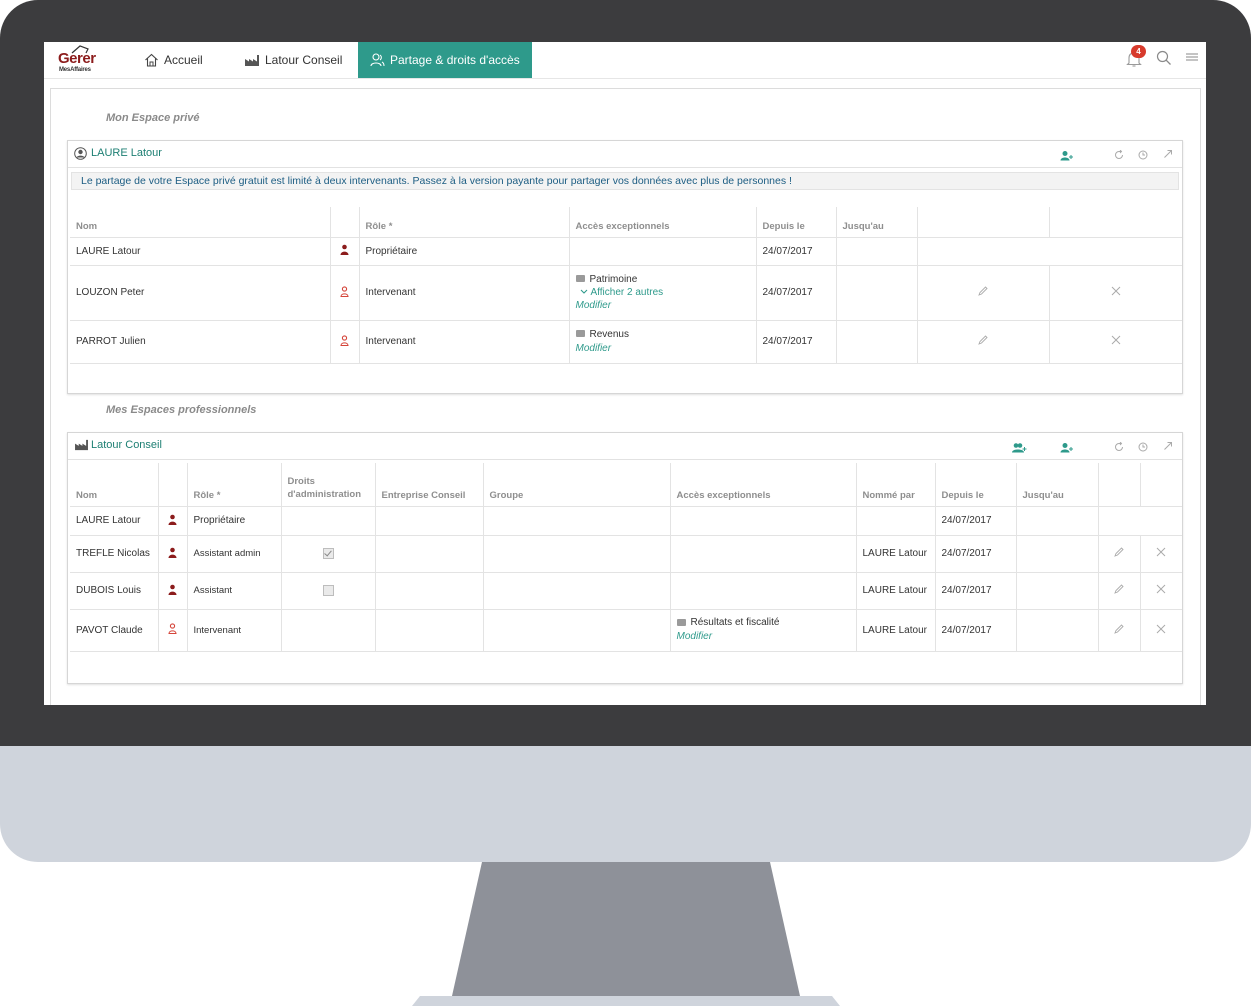 The image size is (1251, 1008). Describe the element at coordinates (126, 445) in the screenshot. I see `pro-panel-title: Latour Conseil` at that location.